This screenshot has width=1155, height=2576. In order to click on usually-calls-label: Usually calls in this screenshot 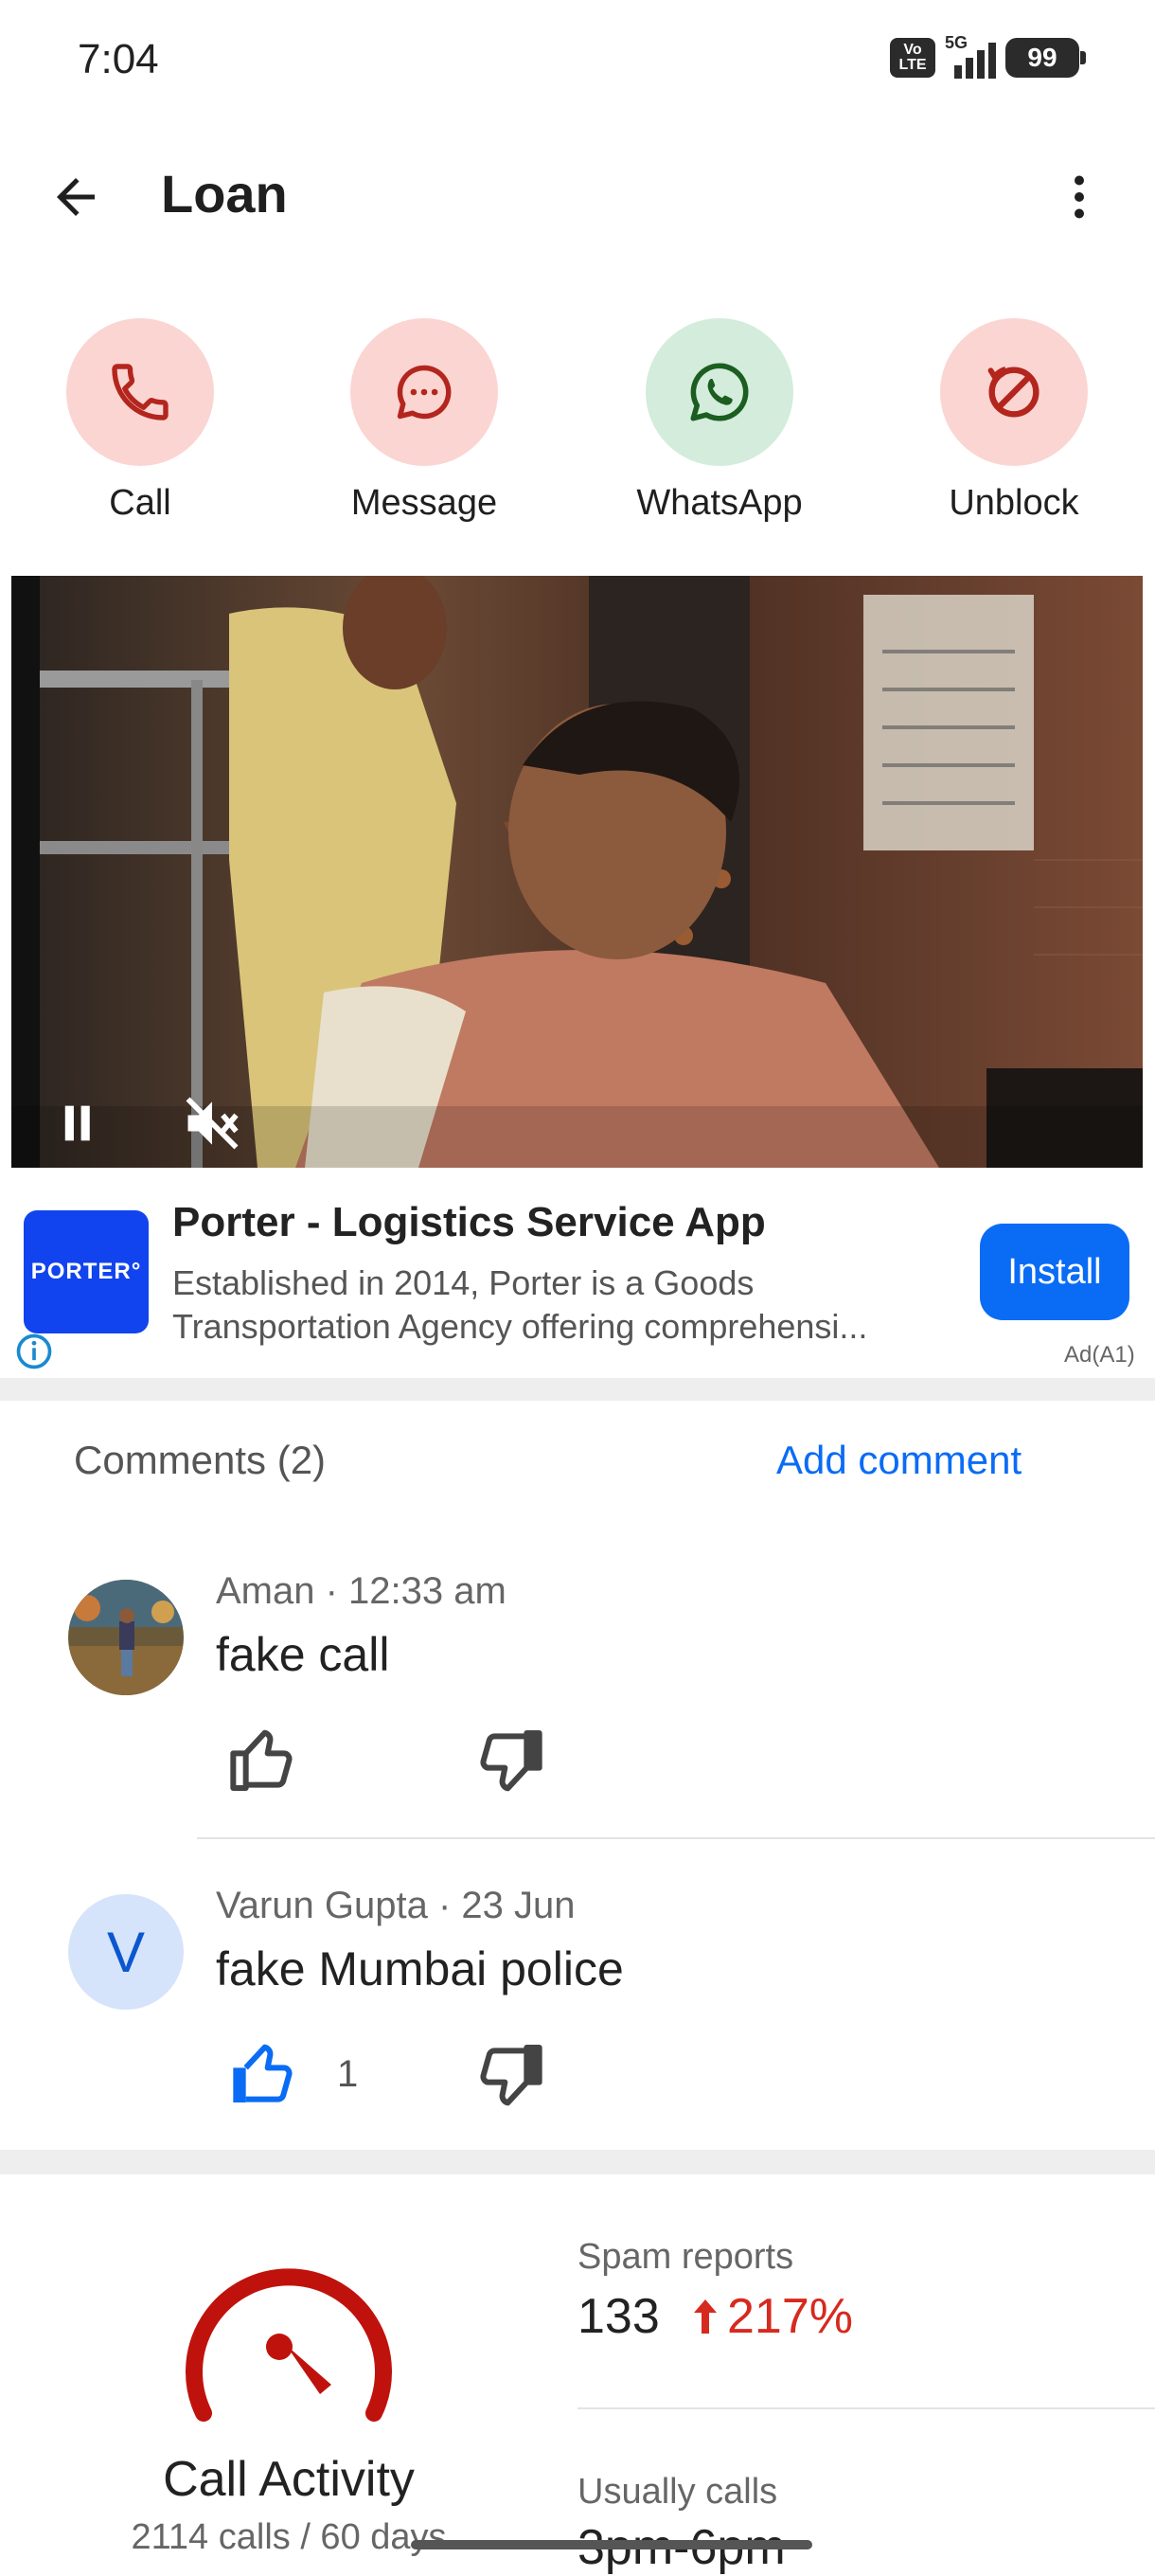, I will do `click(678, 2492)`.